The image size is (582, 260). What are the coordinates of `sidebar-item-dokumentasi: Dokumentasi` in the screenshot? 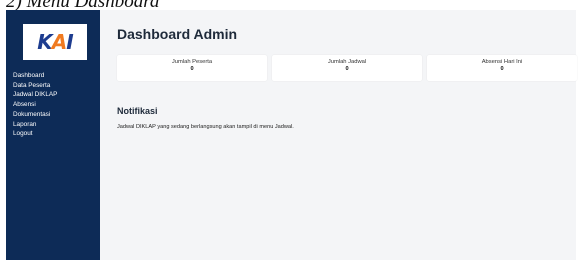 It's located at (35, 115).